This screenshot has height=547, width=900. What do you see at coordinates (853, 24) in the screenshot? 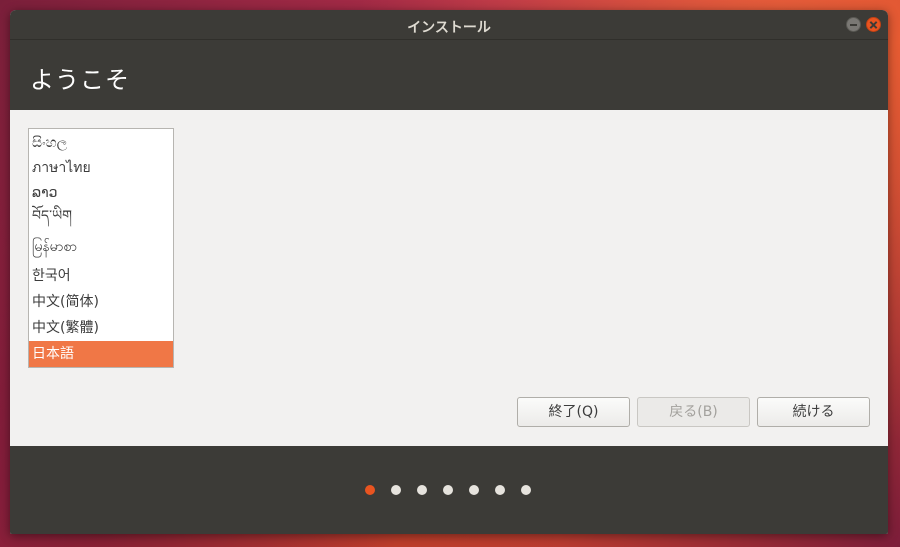
I see `minimize-icon` at bounding box center [853, 24].